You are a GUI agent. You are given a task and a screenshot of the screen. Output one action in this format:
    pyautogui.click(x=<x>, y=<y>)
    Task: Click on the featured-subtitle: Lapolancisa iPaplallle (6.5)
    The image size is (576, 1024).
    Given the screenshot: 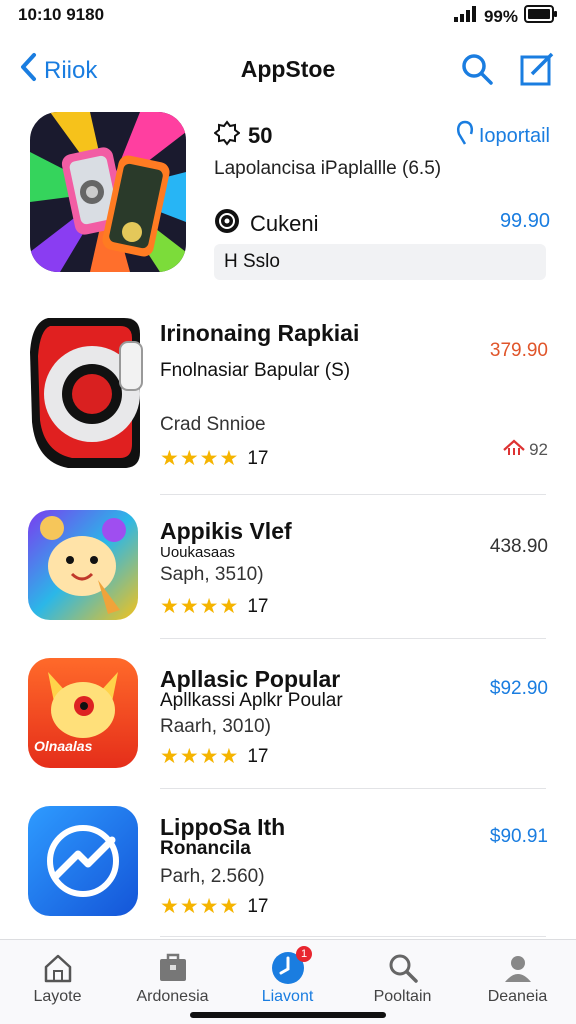 What is the action you would take?
    pyautogui.click(x=328, y=168)
    